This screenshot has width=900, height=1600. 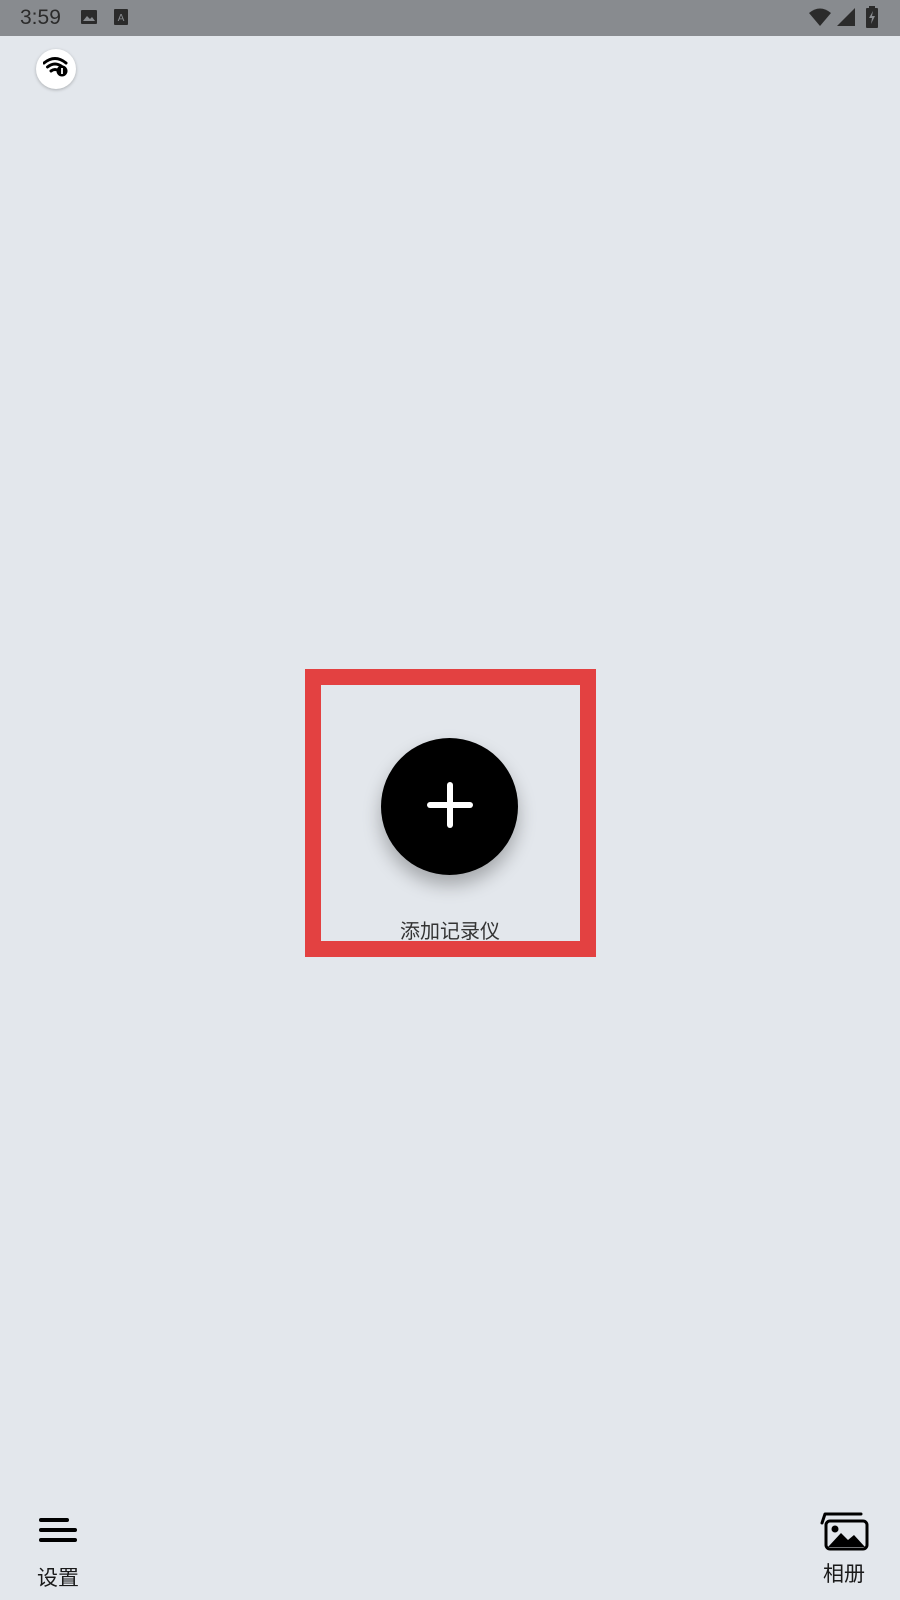 What do you see at coordinates (89, 19) in the screenshot?
I see `image-notification-icon` at bounding box center [89, 19].